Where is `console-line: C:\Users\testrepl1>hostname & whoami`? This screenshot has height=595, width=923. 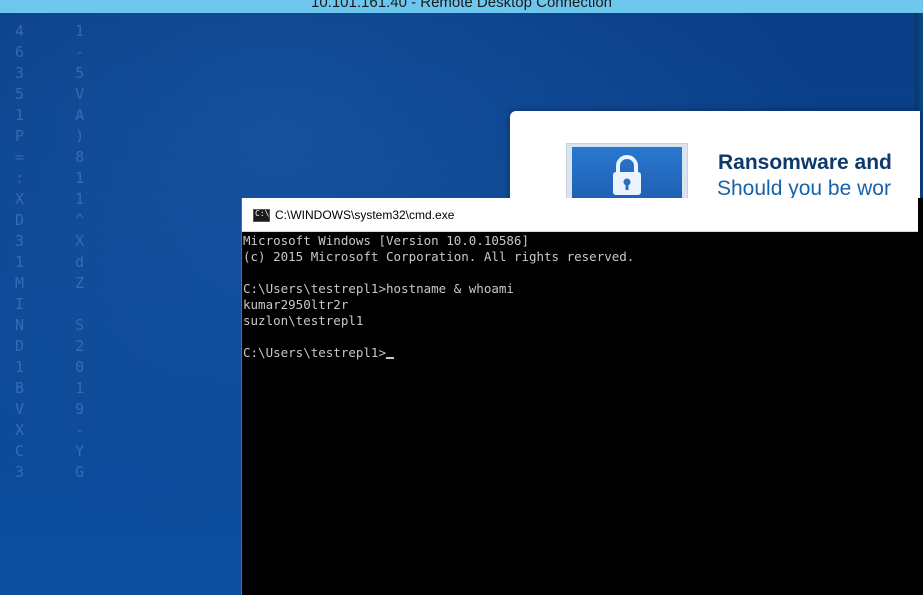
console-line: C:\Users\testrepl1>hostname & whoami is located at coordinates (378, 288).